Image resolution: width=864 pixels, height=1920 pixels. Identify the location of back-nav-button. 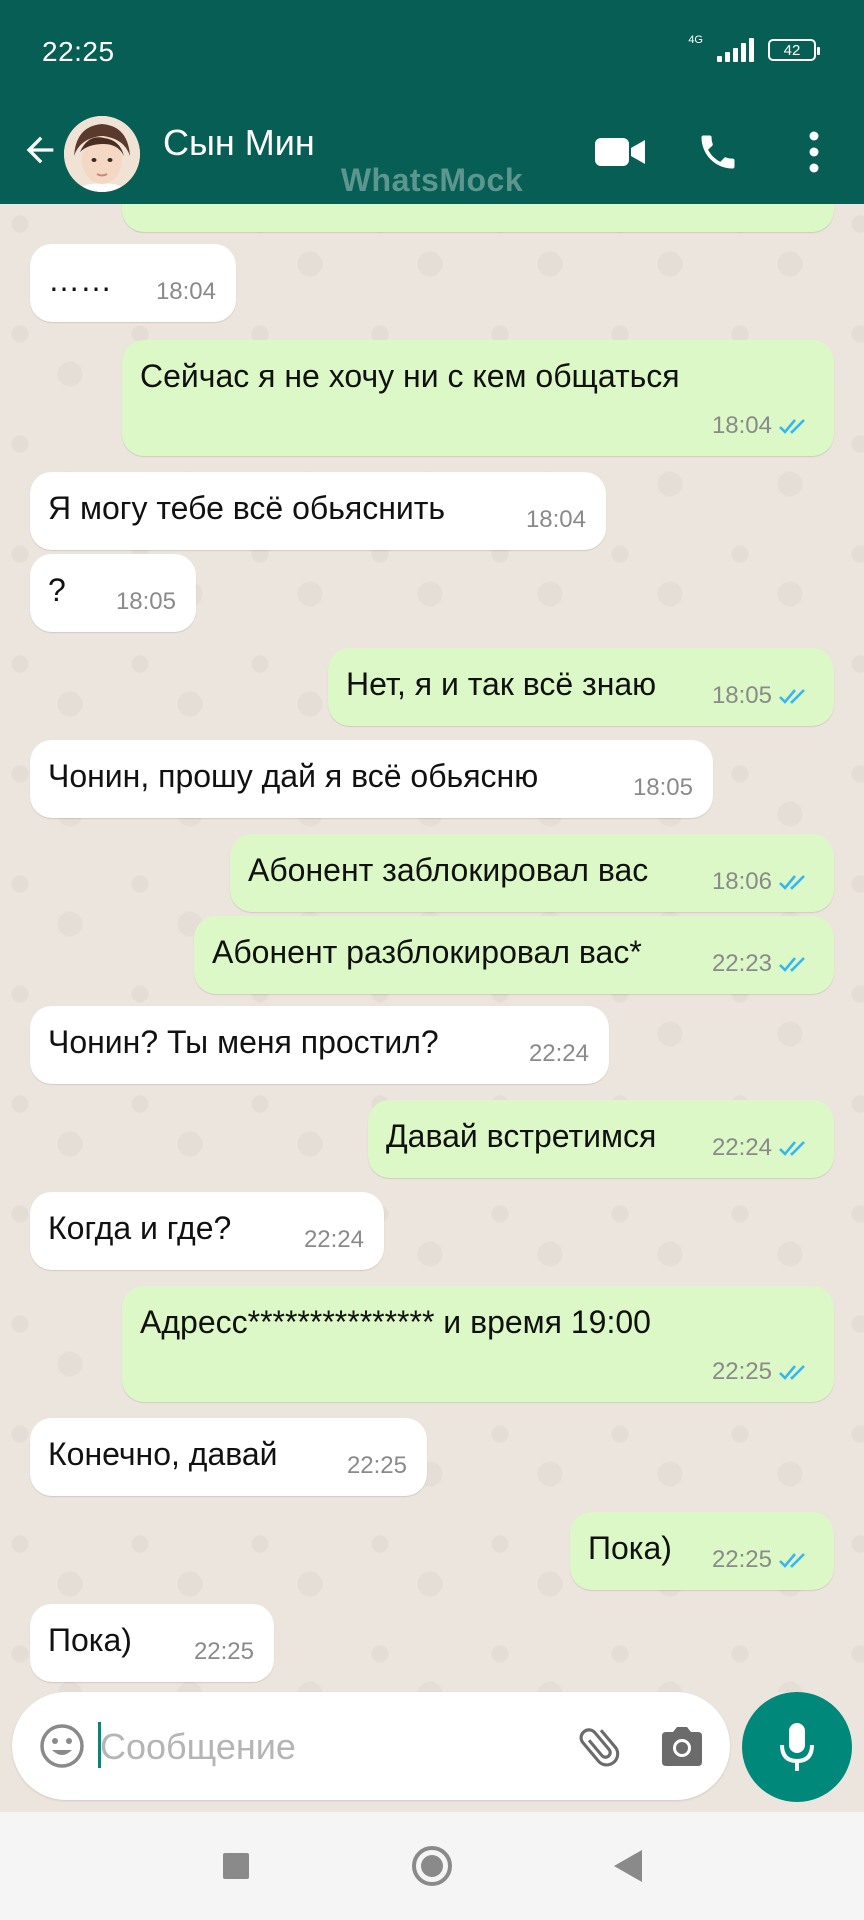
(628, 1866).